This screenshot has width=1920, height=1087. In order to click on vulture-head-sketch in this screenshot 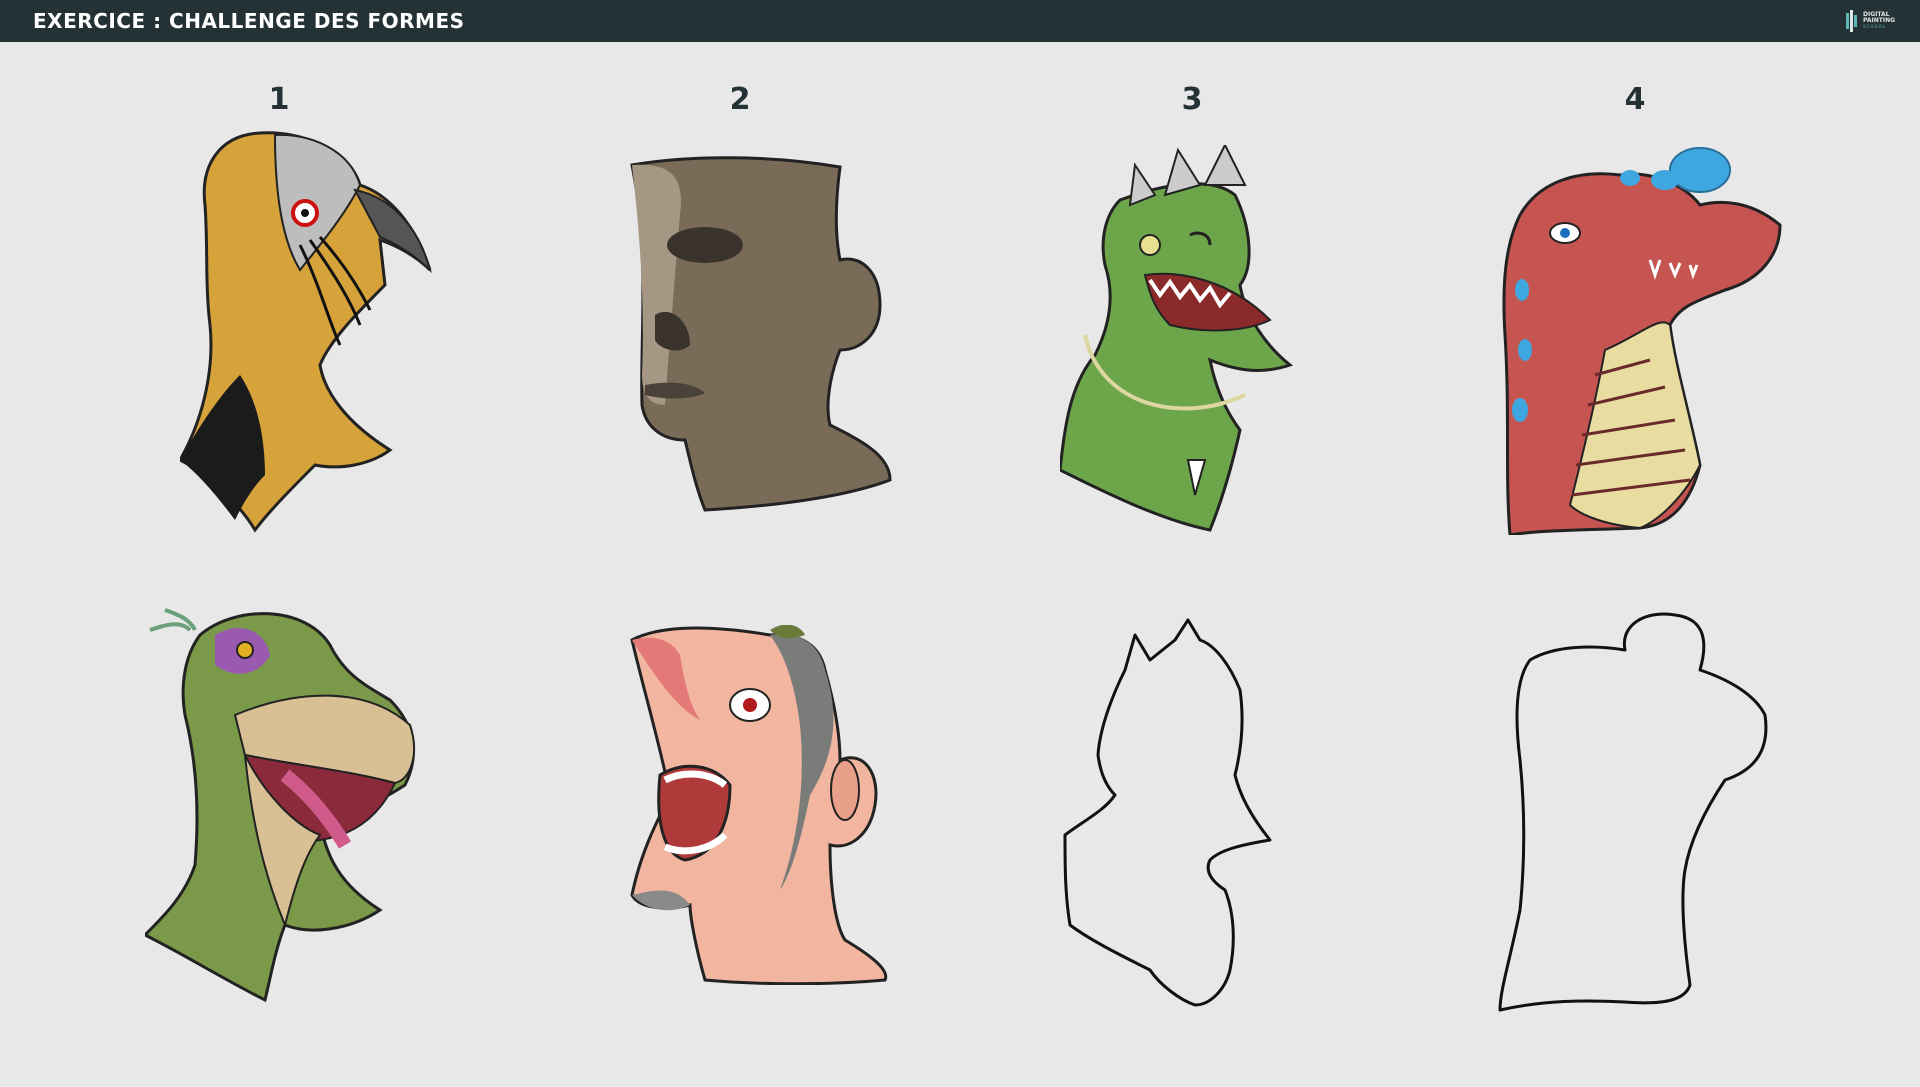, I will do `click(306, 332)`.